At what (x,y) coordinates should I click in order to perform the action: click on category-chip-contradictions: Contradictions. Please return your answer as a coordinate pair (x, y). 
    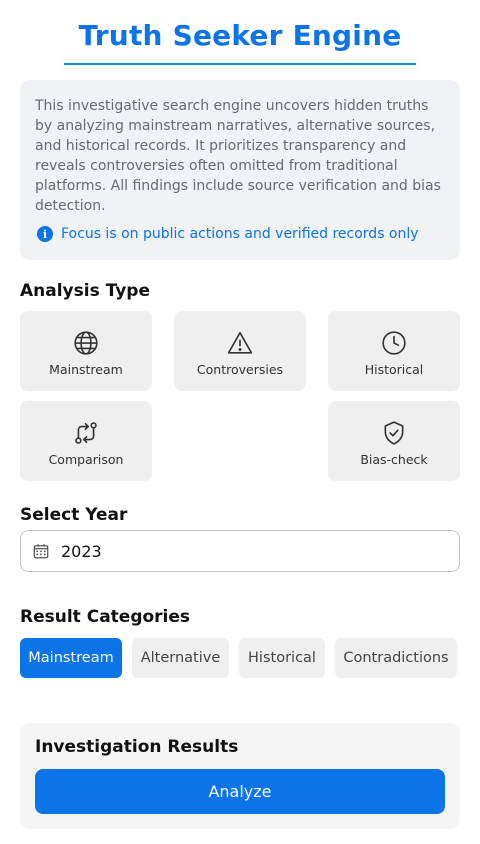
    Looking at the image, I should click on (396, 658).